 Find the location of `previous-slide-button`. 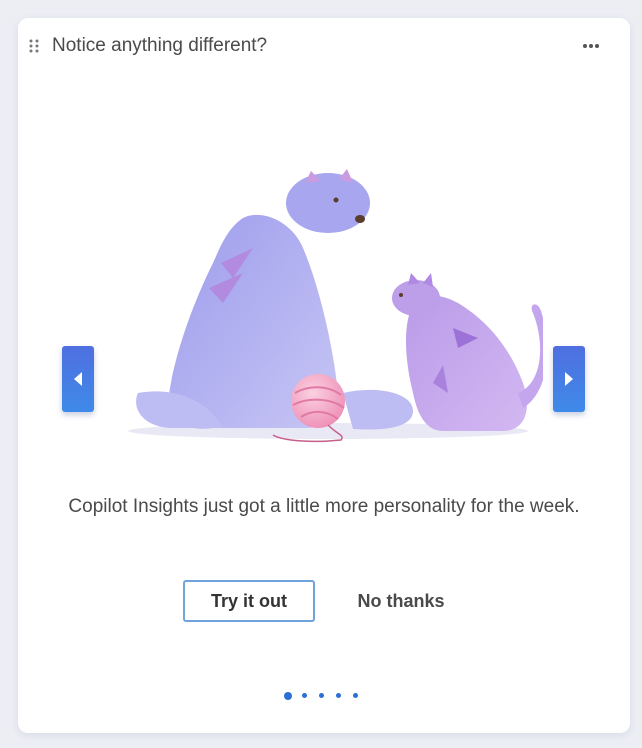

previous-slide-button is located at coordinates (78, 379).